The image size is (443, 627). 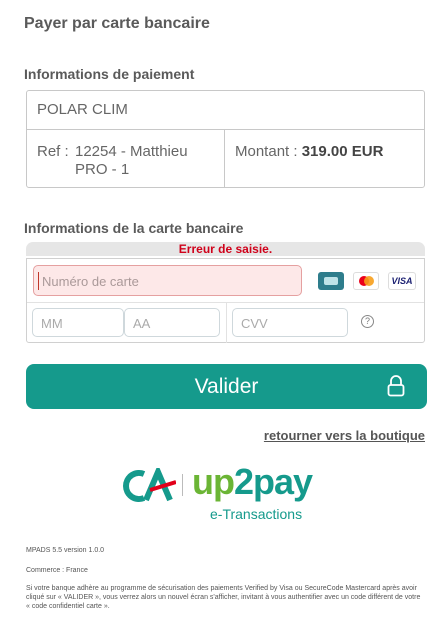 I want to click on error-banner: Erreur de saisie., so click(x=225, y=249).